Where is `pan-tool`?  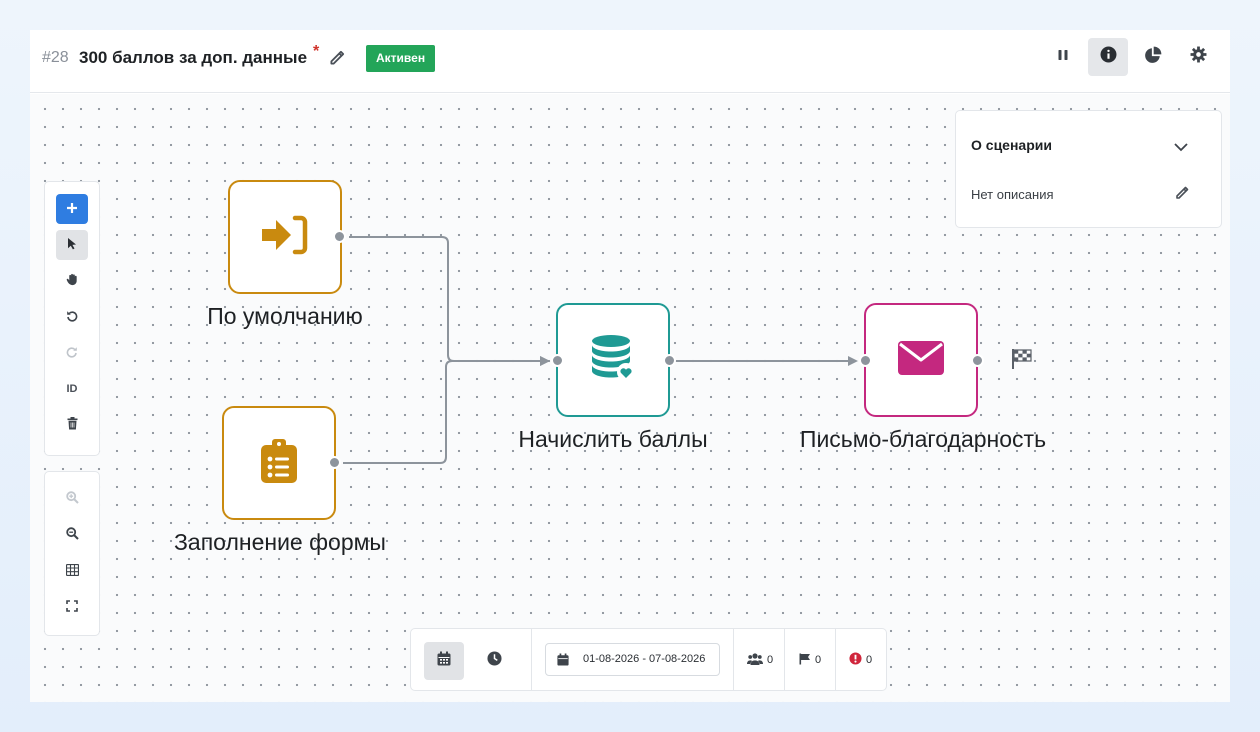
pan-tool is located at coordinates (72, 281).